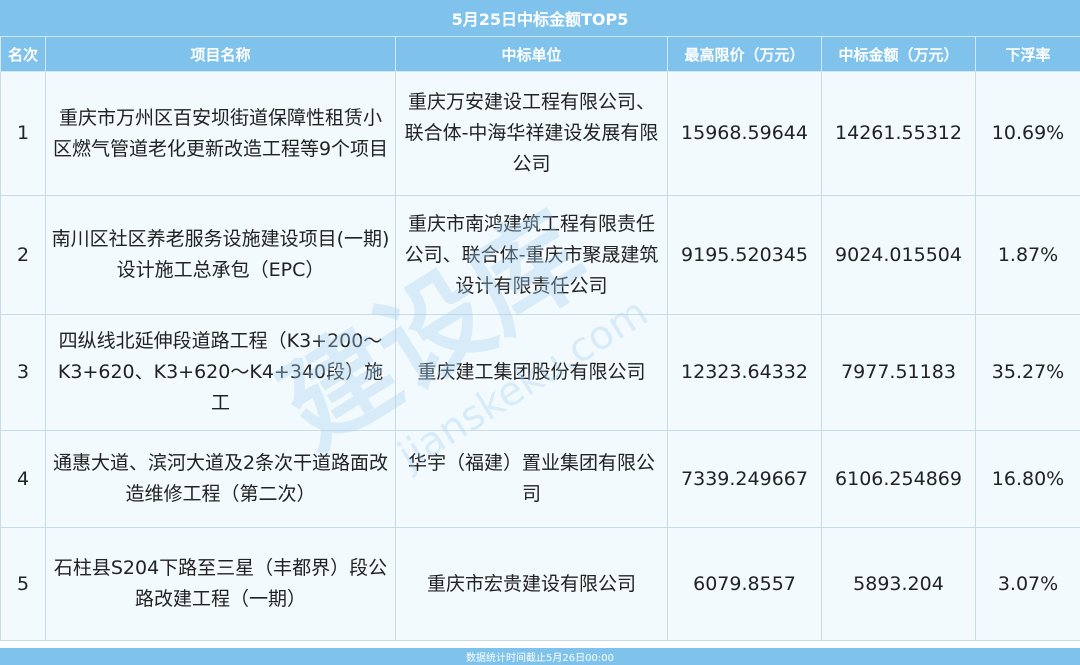  Describe the element at coordinates (1027, 133) in the screenshot. I see `discount-cell: 10.69%` at that location.